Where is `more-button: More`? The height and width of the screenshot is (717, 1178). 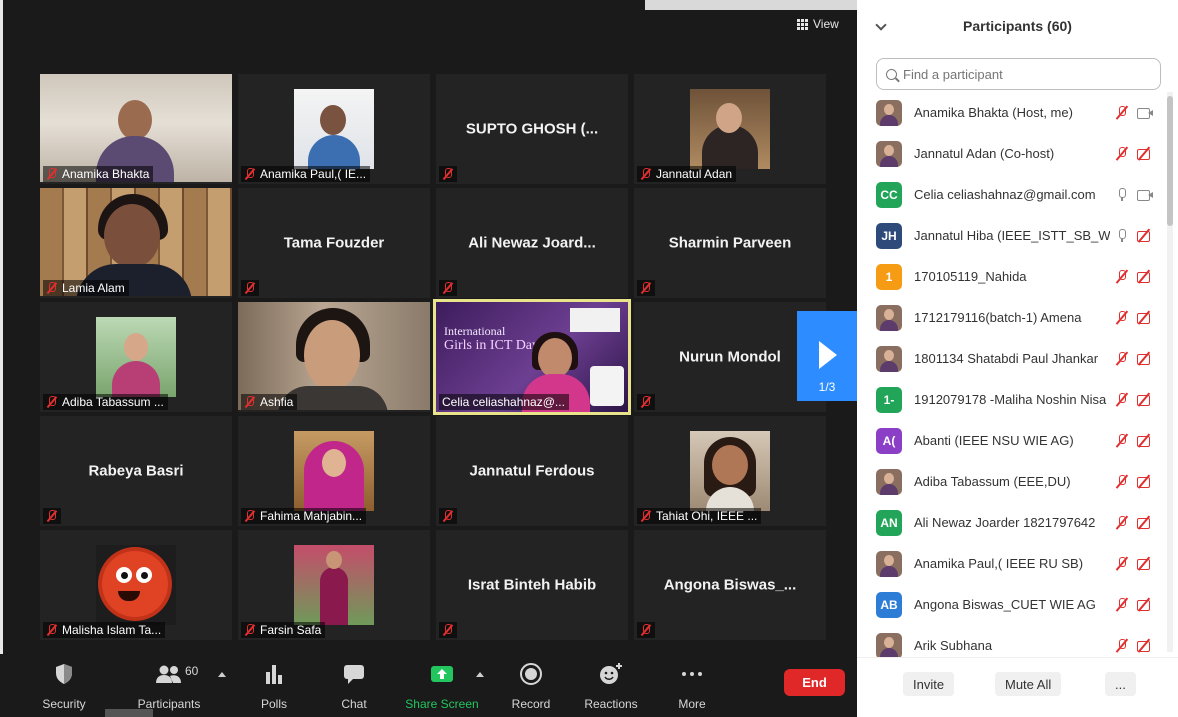 more-button: More is located at coordinates (692, 687).